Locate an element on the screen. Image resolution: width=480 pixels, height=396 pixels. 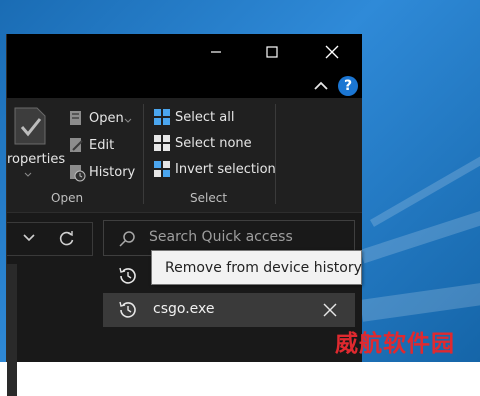
minimize-button is located at coordinates (216, 52).